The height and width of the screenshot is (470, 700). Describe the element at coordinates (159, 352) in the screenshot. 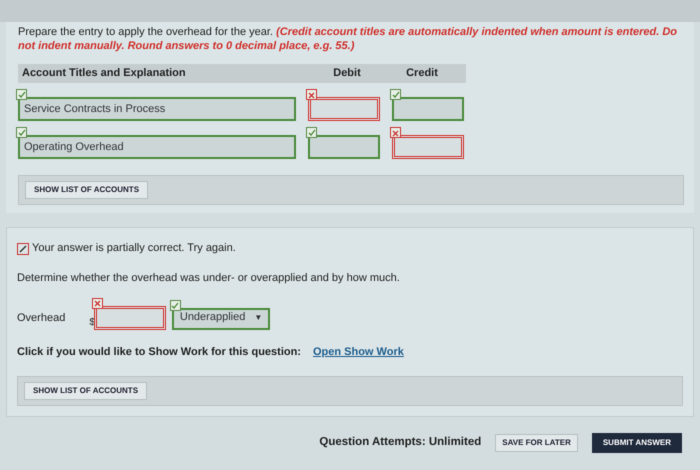

I see `show-work-prompt: Click if you would like to Show Work for this question:` at that location.